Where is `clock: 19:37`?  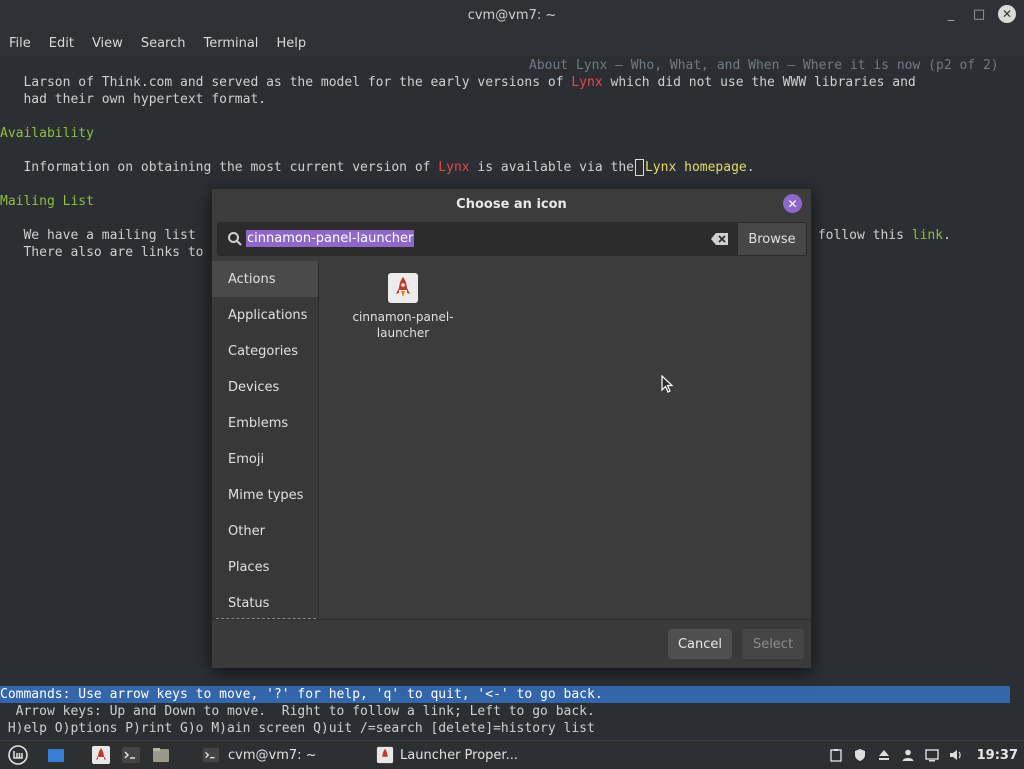 clock: 19:37 is located at coordinates (997, 755).